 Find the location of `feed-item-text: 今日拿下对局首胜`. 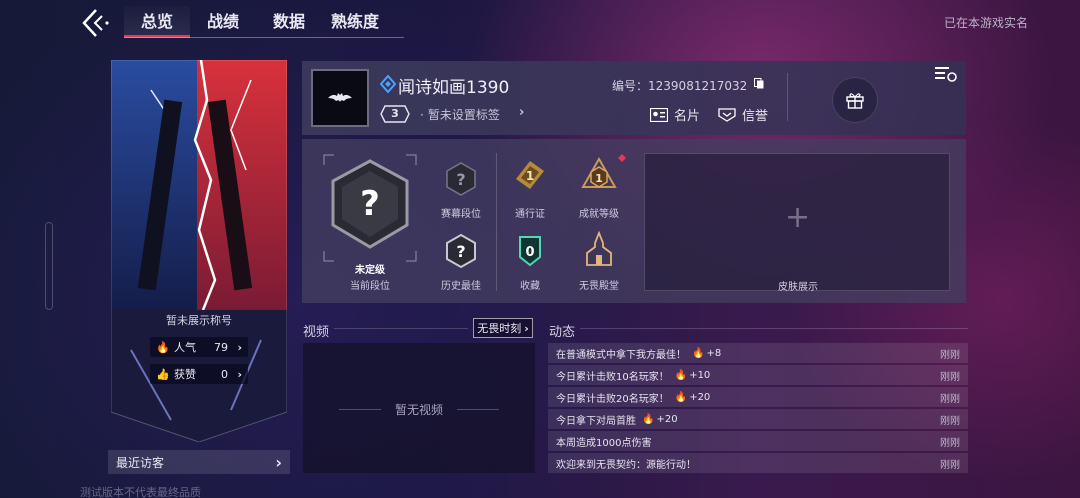

feed-item-text: 今日拿下对局首胜 is located at coordinates (596, 421).